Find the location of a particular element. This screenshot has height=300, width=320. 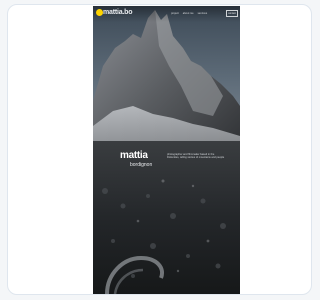

hero-title: mattia is located at coordinates (134, 155).